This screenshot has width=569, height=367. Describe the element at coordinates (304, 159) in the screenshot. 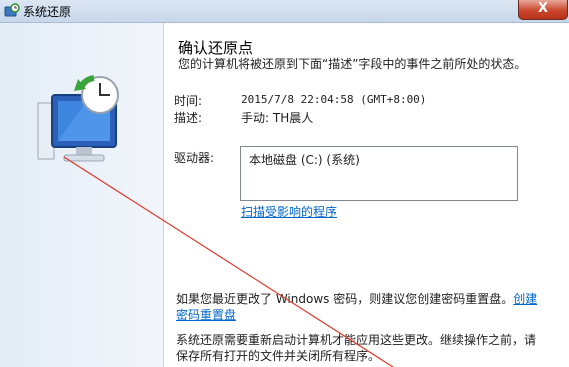

I see `list-item: 本地磁盘 (C:) (系统)` at that location.